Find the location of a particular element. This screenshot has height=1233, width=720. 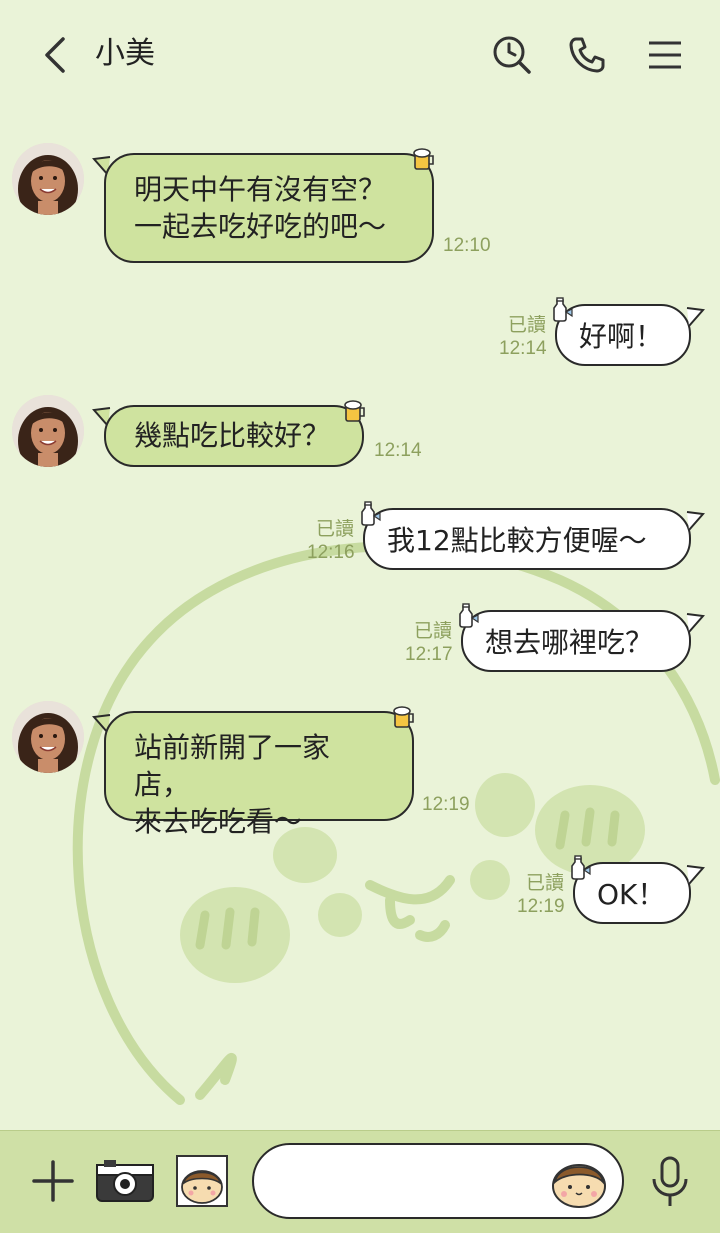

incoming-message-bubble: 明天中午有沒有空？ 一起去吃好吃的吧～ is located at coordinates (269, 208).